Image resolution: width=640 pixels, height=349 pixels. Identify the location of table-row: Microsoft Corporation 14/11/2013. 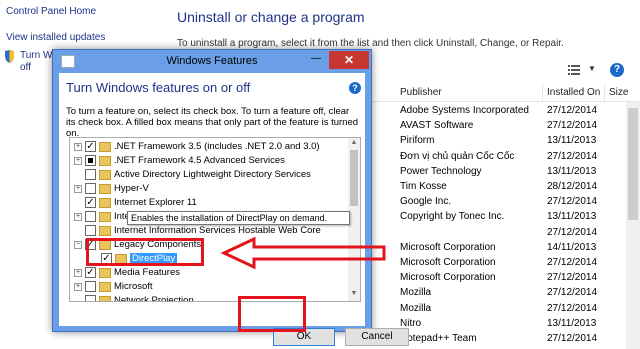
(506, 248).